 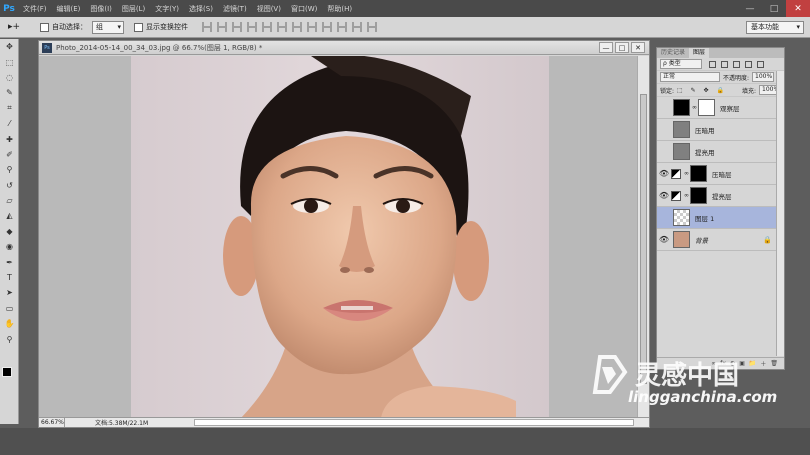 What do you see at coordinates (690, 77) in the screenshot?
I see `blend-mode-dropdown: 正常` at bounding box center [690, 77].